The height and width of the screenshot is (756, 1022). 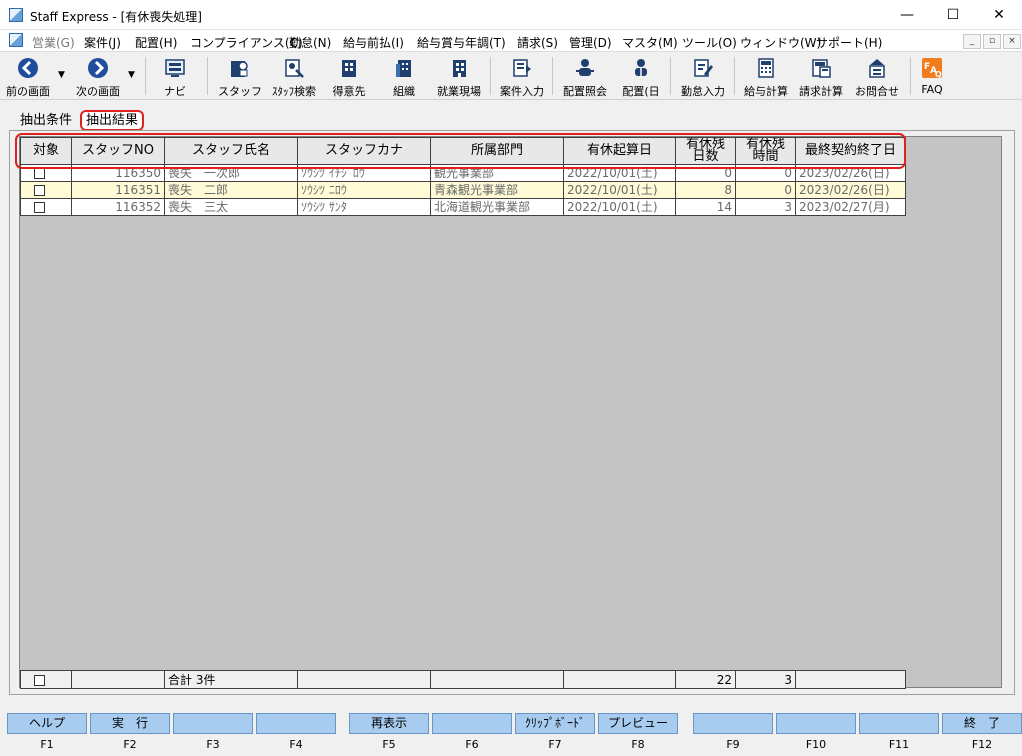 I want to click on faq-label: FAQ, so click(x=932, y=89).